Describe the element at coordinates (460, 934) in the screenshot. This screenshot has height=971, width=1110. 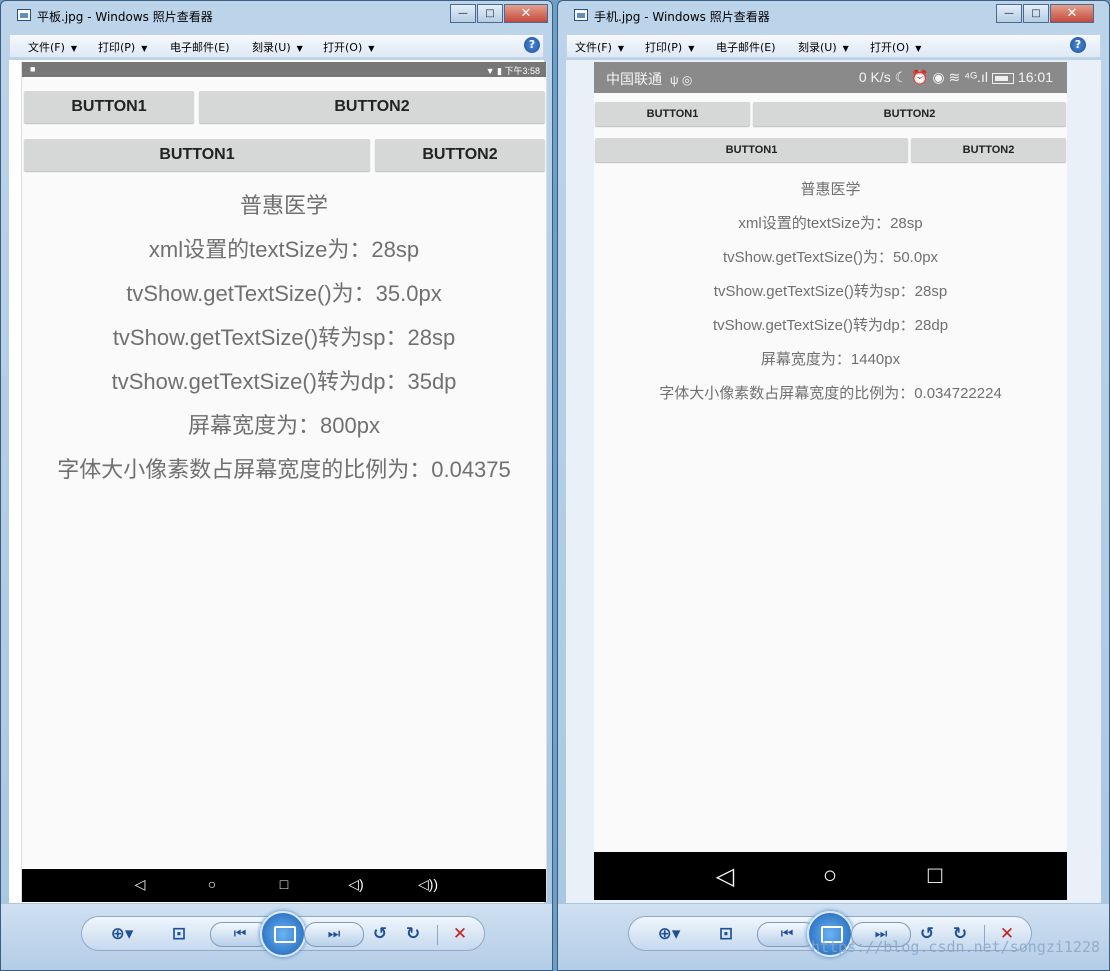
I see `delete-icon: ✕` at that location.